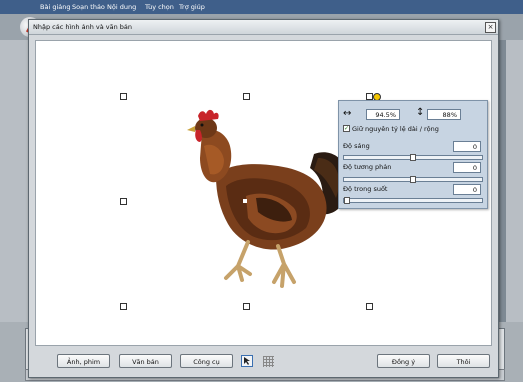  Describe the element at coordinates (413, 157) in the screenshot. I see `brightness-slider-thumb` at that location.